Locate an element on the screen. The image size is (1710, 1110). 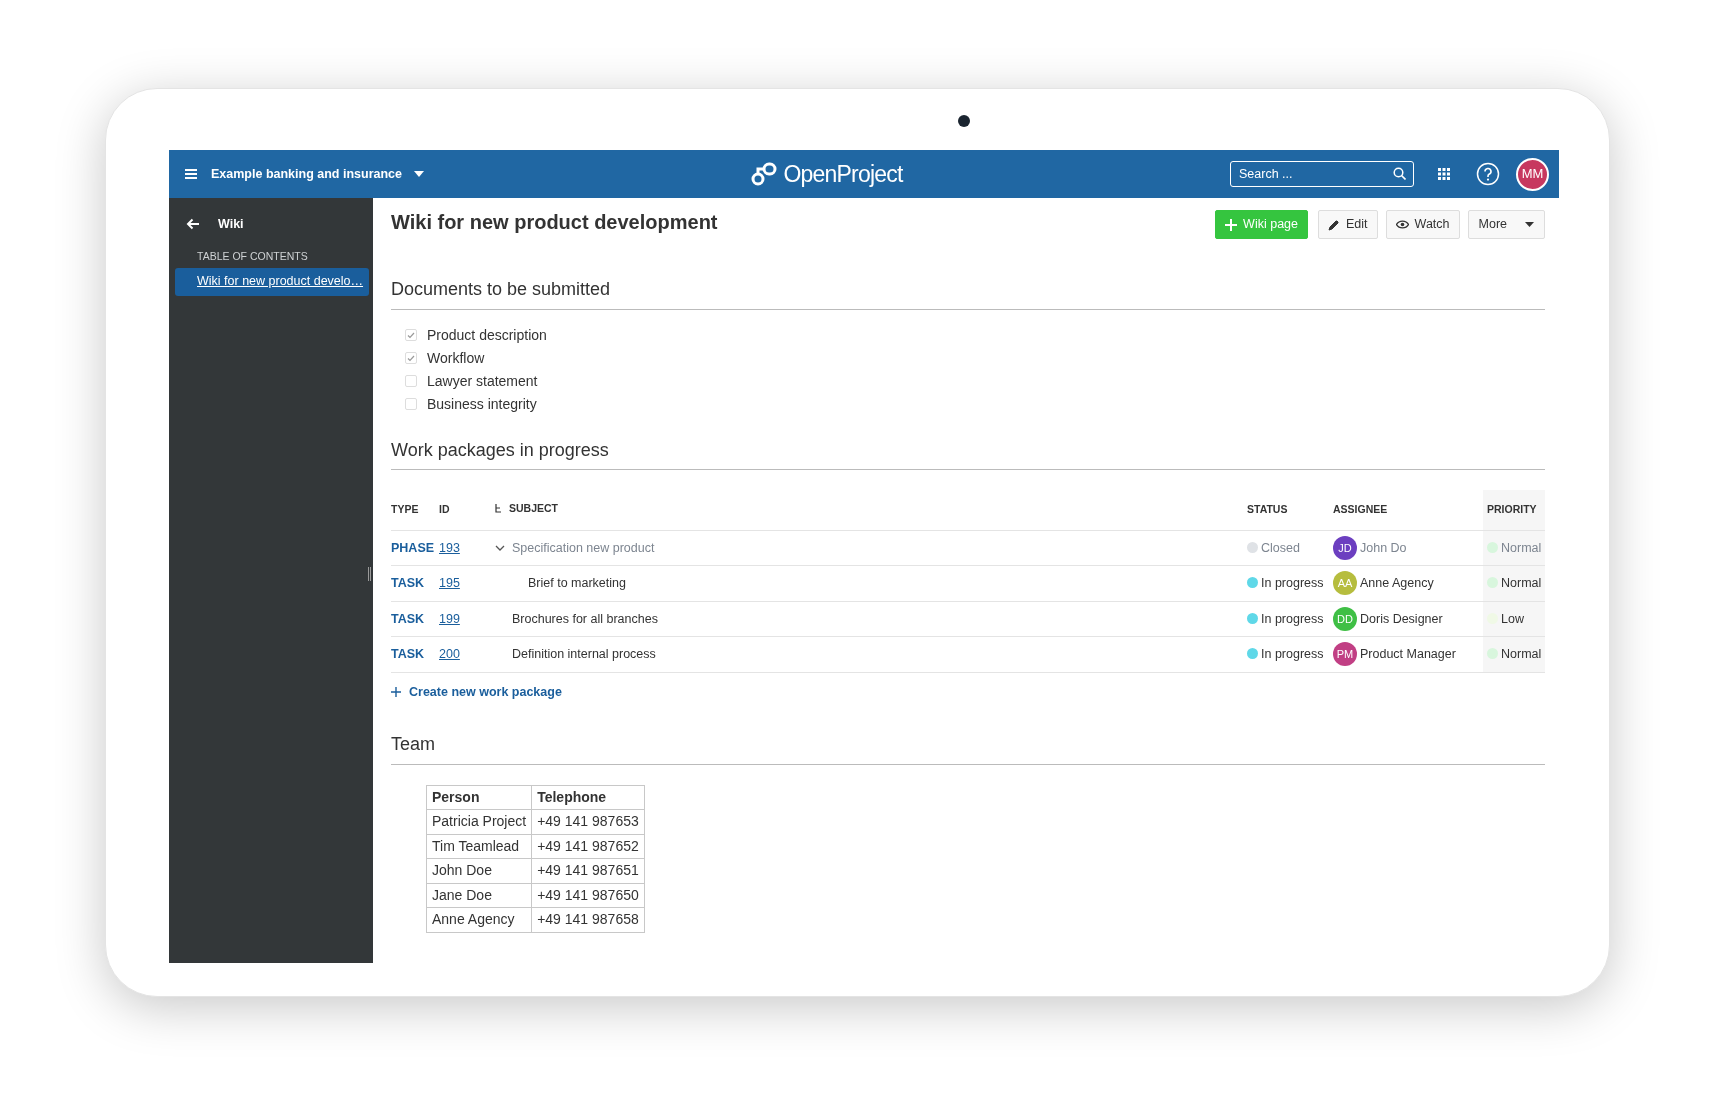
hierarchy-icon is located at coordinates (498, 509).